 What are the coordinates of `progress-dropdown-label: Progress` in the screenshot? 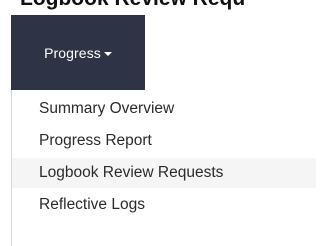 It's located at (72, 52).